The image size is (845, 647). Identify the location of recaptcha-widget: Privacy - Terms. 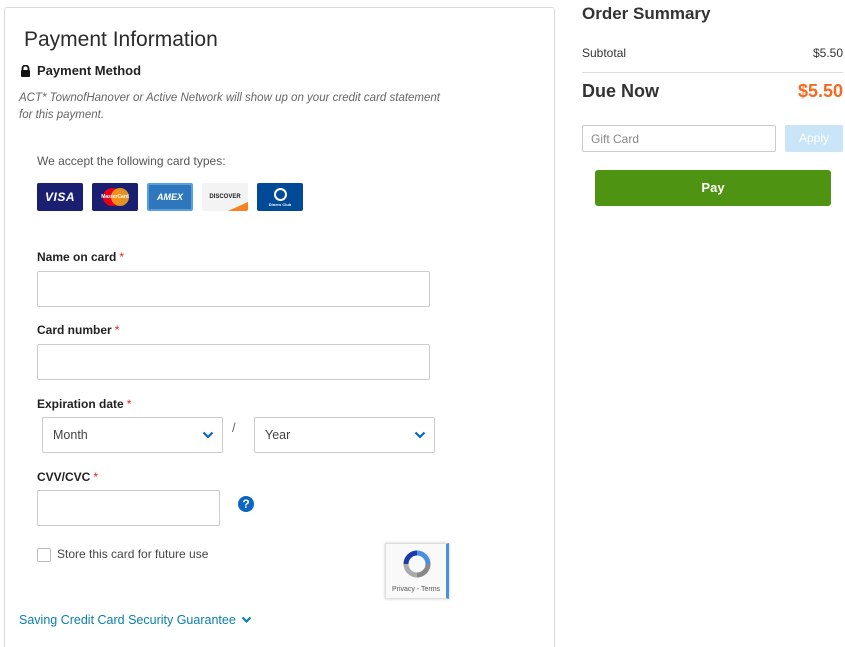
(417, 571).